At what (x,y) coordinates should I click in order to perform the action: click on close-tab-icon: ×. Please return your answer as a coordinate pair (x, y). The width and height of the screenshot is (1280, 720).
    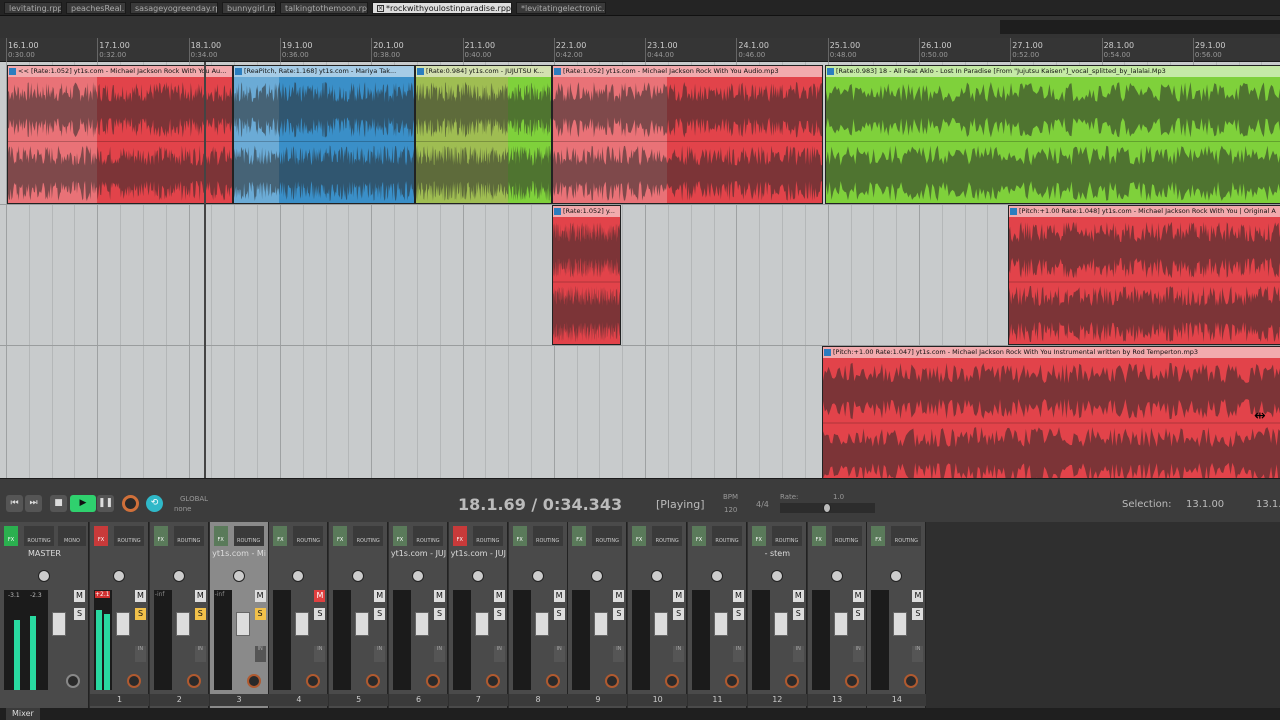
    Looking at the image, I should click on (380, 8).